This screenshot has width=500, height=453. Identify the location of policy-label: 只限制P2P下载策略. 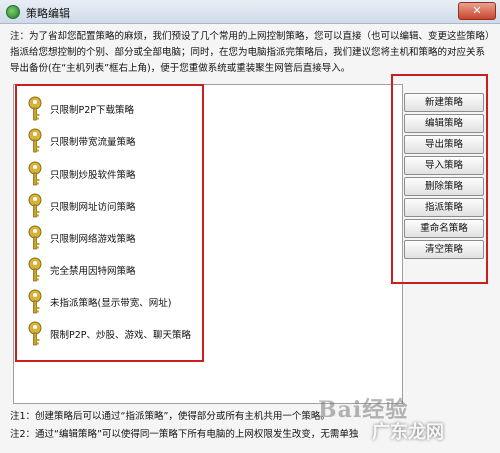
(92, 110).